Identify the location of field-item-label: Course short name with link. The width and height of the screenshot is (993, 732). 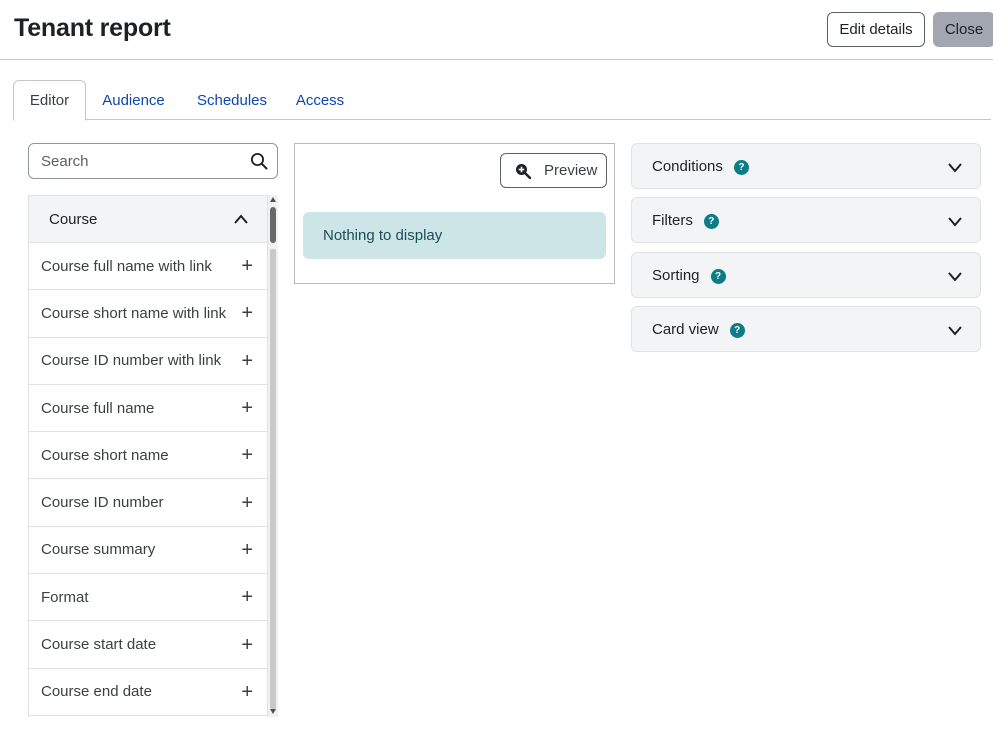
(134, 313).